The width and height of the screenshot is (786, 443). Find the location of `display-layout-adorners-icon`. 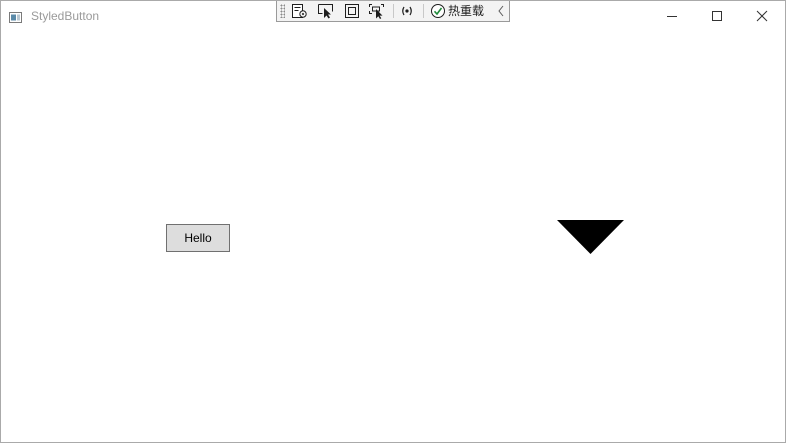

display-layout-adorners-icon is located at coordinates (352, 11).